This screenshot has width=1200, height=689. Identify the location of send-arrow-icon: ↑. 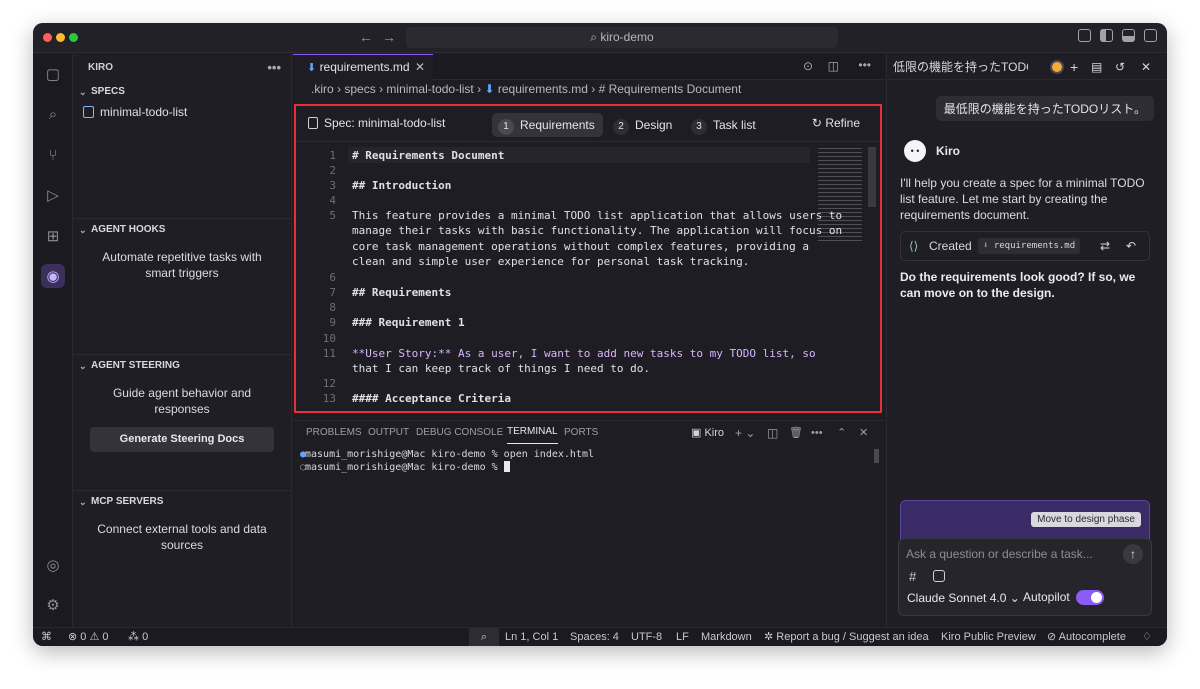
(1133, 554).